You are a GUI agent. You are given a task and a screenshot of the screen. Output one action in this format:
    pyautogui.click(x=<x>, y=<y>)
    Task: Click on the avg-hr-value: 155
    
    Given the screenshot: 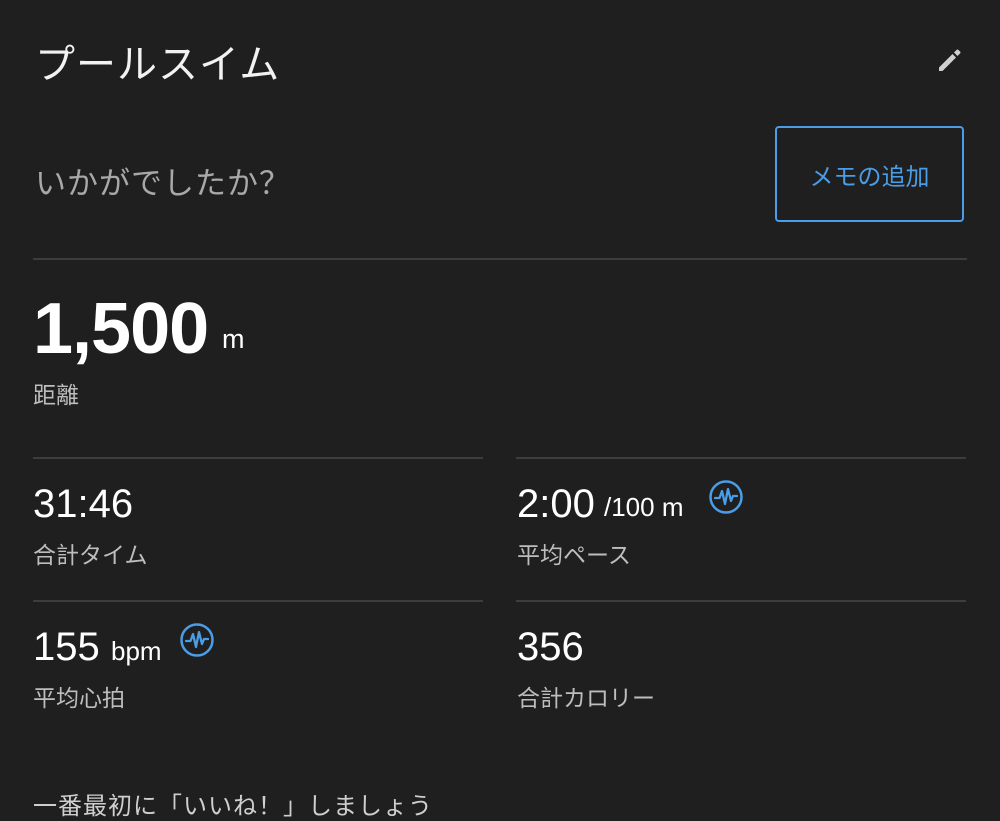 What is the action you would take?
    pyautogui.click(x=66, y=647)
    